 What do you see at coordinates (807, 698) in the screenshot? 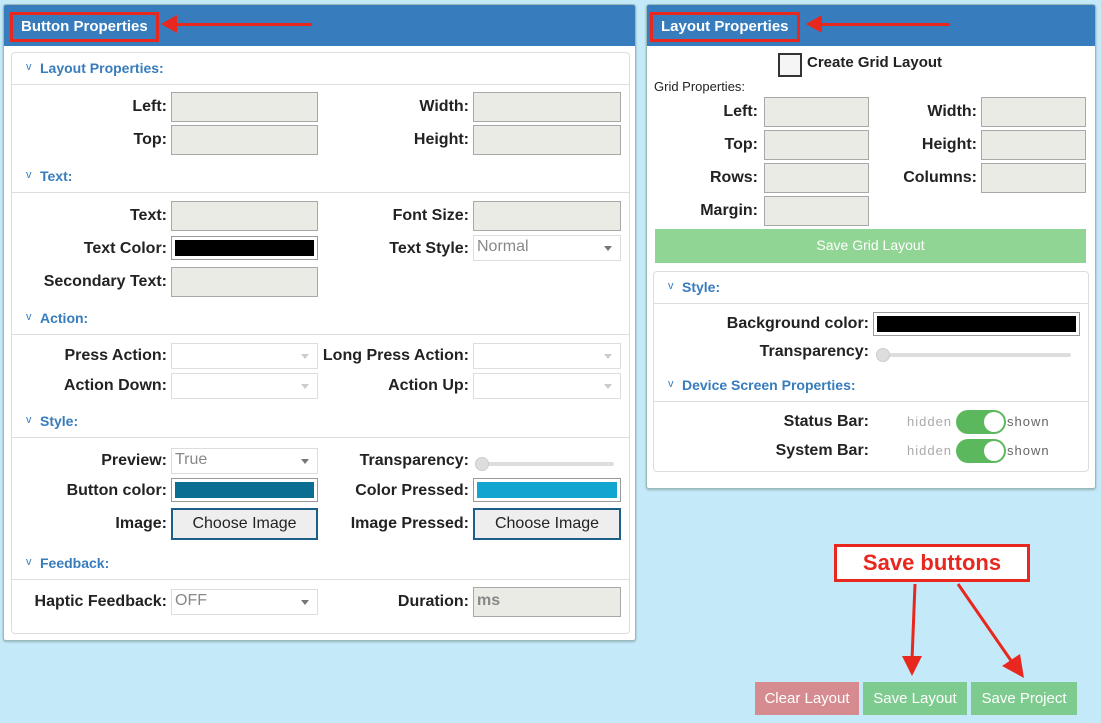
I see `clear-layout-button: Clear Layout` at bounding box center [807, 698].